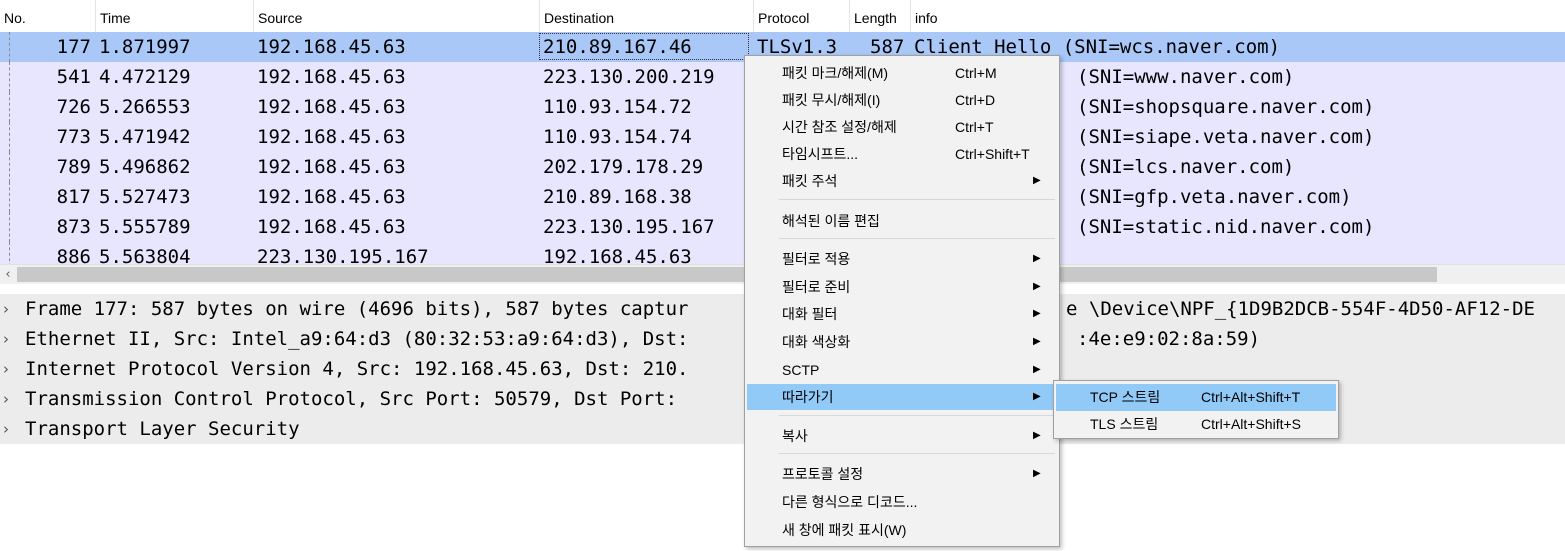 Image resolution: width=1565 pixels, height=551 pixels. I want to click on packet-destination: 223.130.195.167, so click(629, 227).